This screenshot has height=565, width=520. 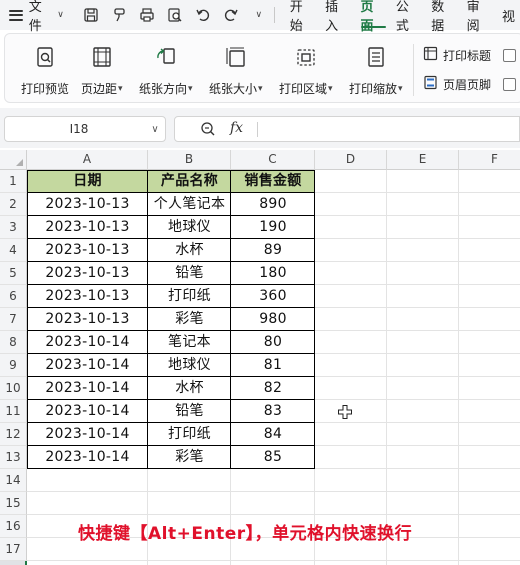 What do you see at coordinates (273, 296) in the screenshot?
I see `table-cell: 360` at bounding box center [273, 296].